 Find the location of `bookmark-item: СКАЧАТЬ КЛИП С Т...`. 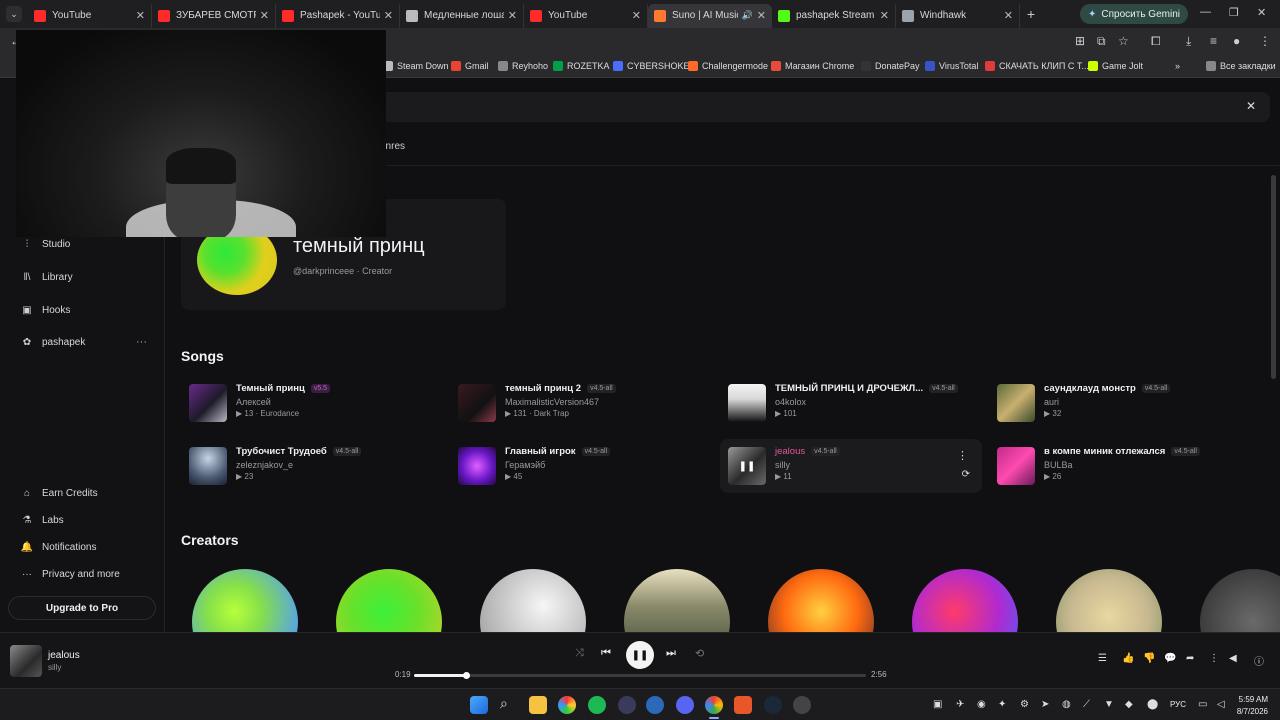

bookmark-item: СКАЧАТЬ КЛИП С Т... is located at coordinates (1037, 66).